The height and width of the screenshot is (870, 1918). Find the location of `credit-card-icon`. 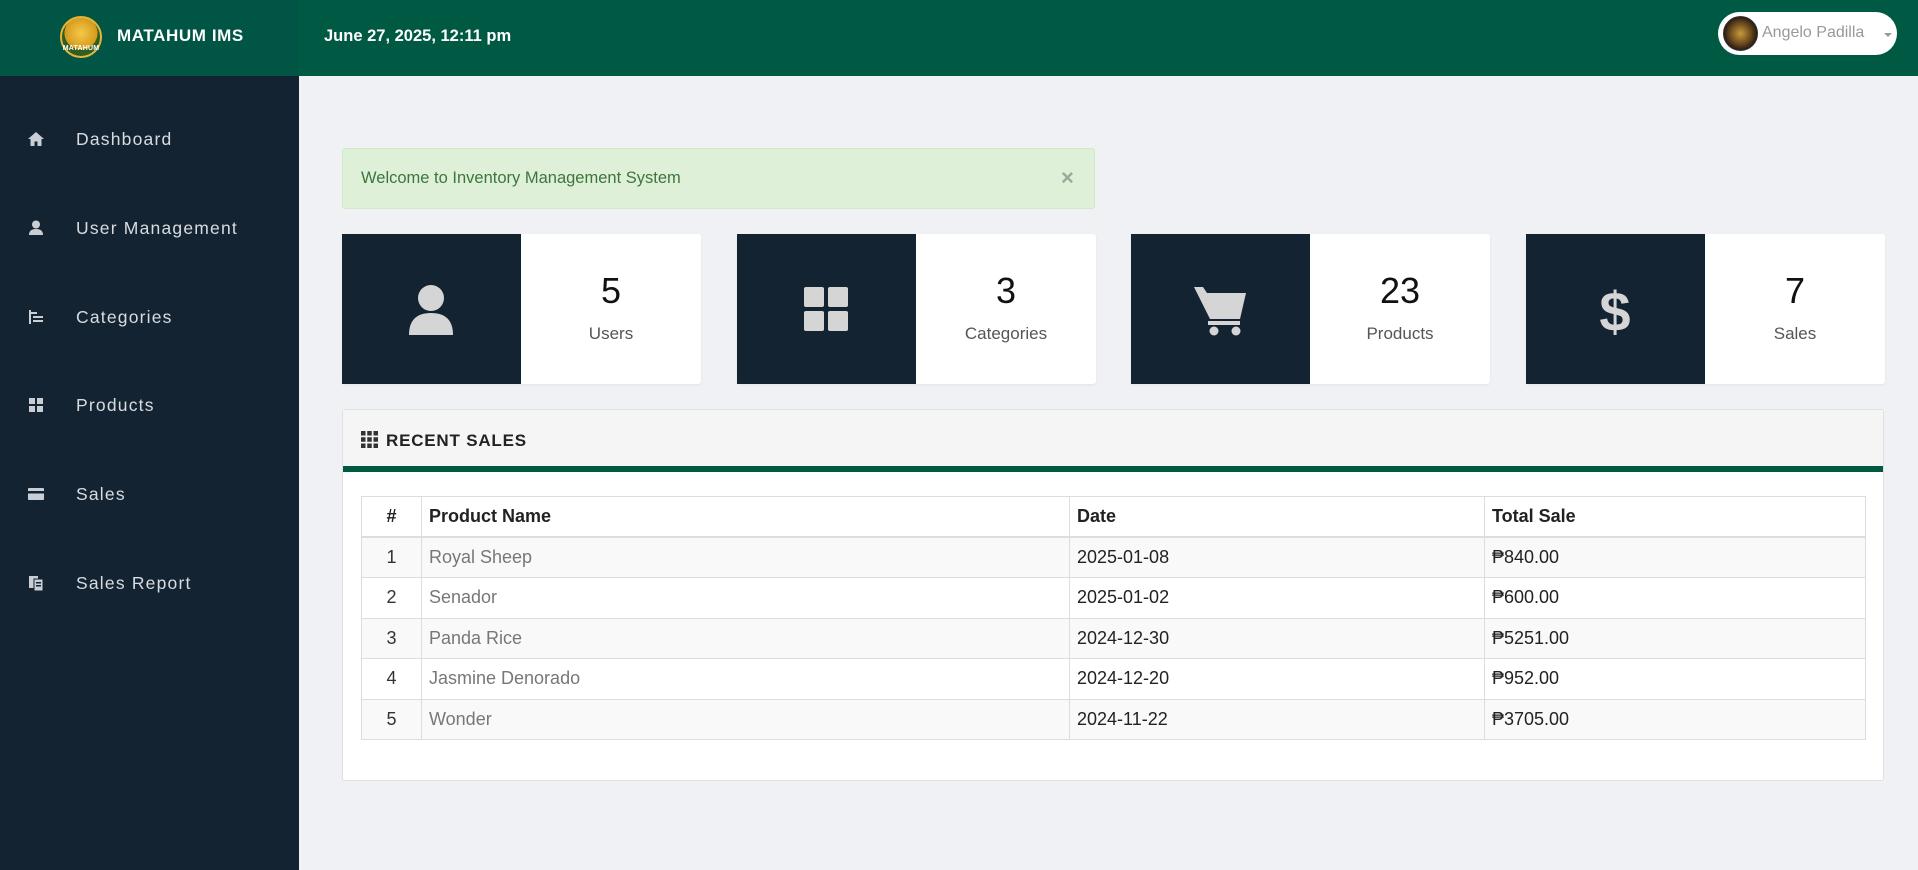

credit-card-icon is located at coordinates (36, 494).